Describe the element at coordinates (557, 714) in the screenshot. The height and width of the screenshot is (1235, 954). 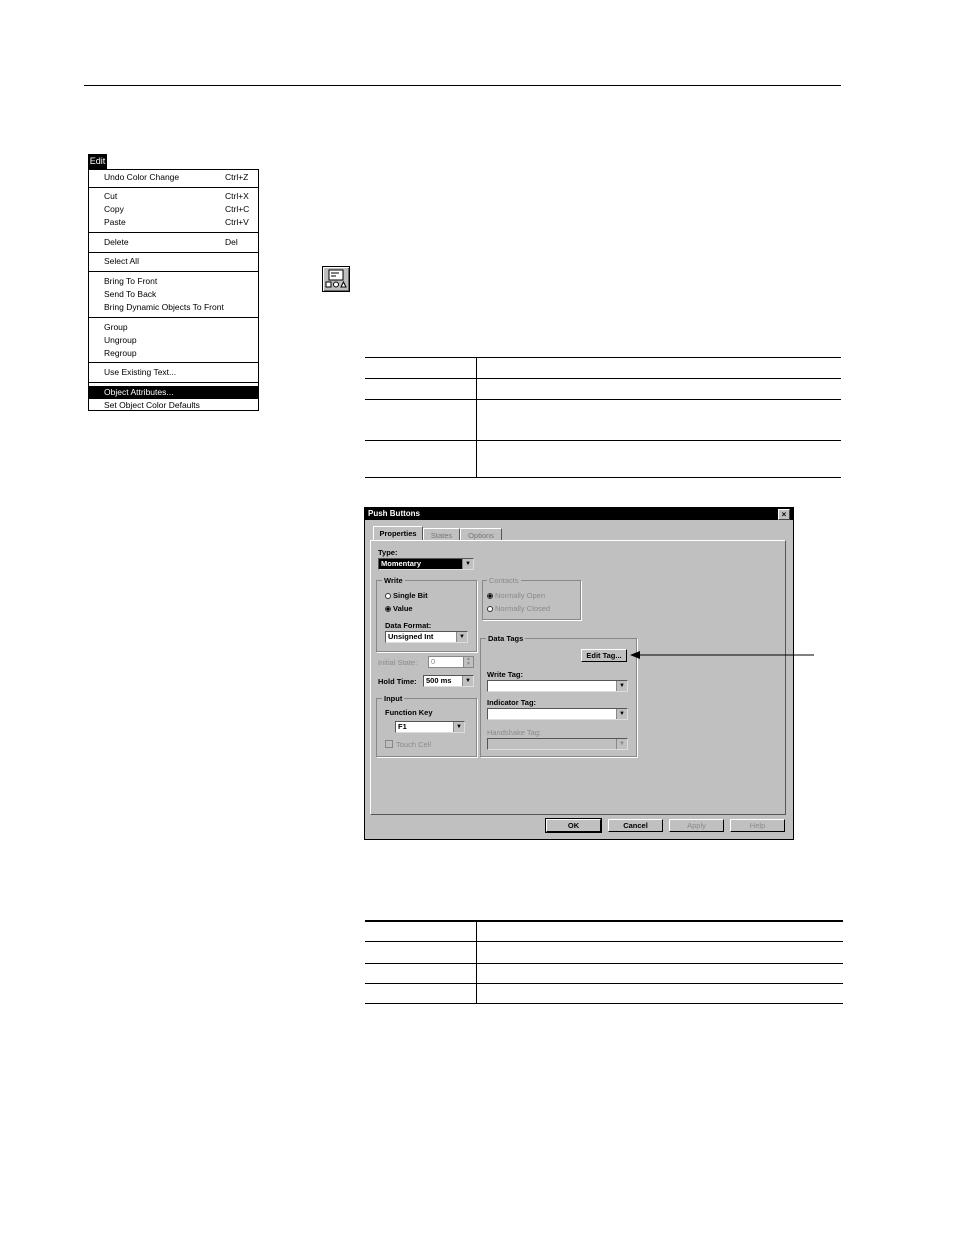
I see `indicator-tag-select: ▼` at that location.